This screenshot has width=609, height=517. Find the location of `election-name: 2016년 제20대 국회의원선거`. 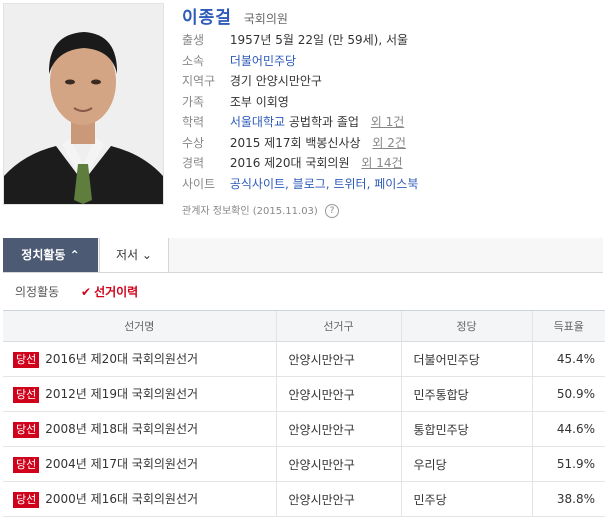

election-name: 2016년 제20대 국회의원선거 is located at coordinates (122, 359).